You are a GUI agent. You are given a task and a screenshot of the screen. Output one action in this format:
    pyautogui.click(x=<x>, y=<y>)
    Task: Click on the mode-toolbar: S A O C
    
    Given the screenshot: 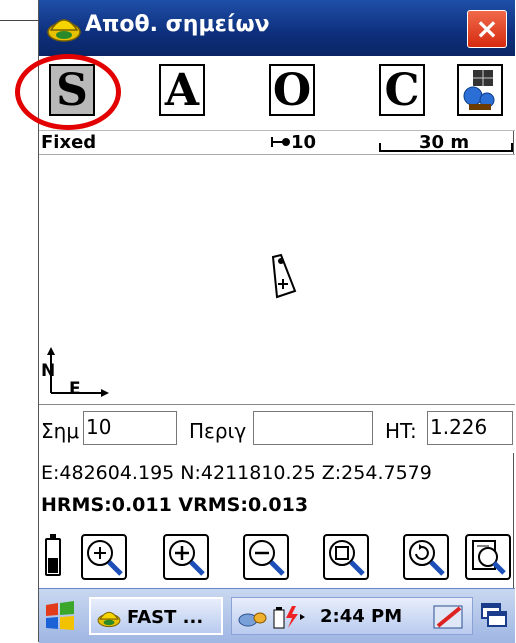 What is the action you would take?
    pyautogui.click(x=265, y=92)
    